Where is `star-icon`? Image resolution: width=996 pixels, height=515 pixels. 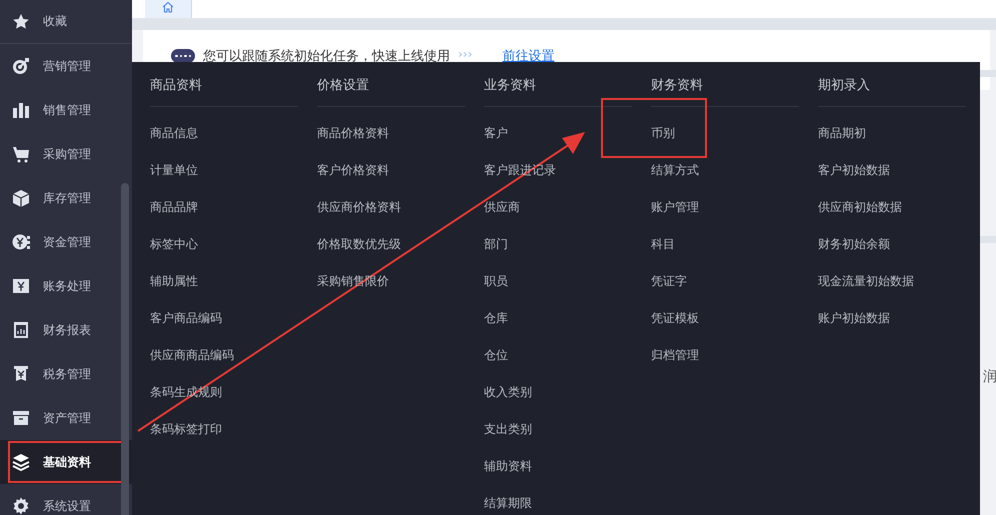 star-icon is located at coordinates (21, 21).